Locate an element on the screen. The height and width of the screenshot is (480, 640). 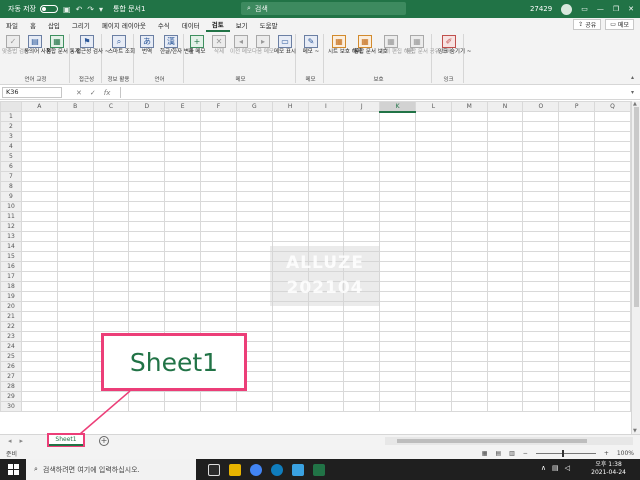
zoom-slider is located at coordinates (565, 453).